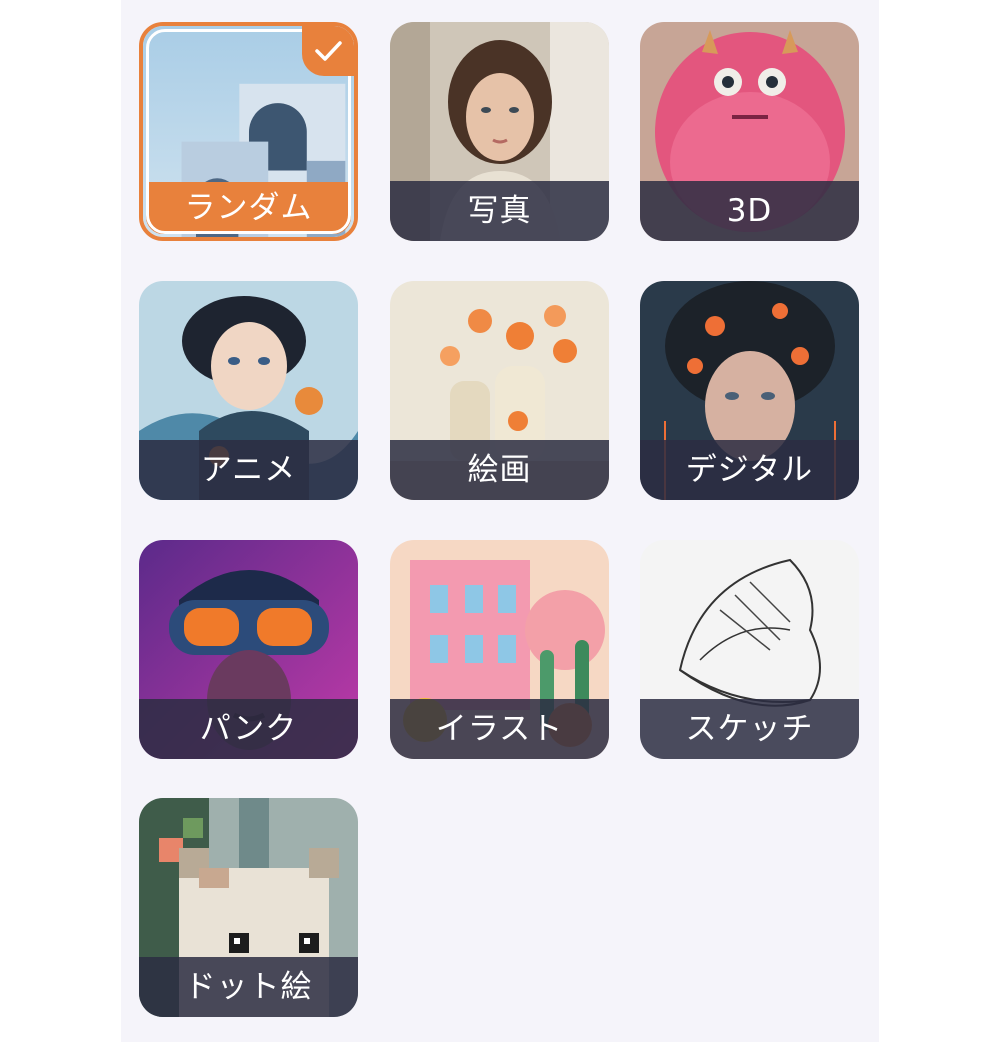 The image size is (1000, 1042). Describe the element at coordinates (499, 470) in the screenshot. I see `style-label: 絵画` at that location.